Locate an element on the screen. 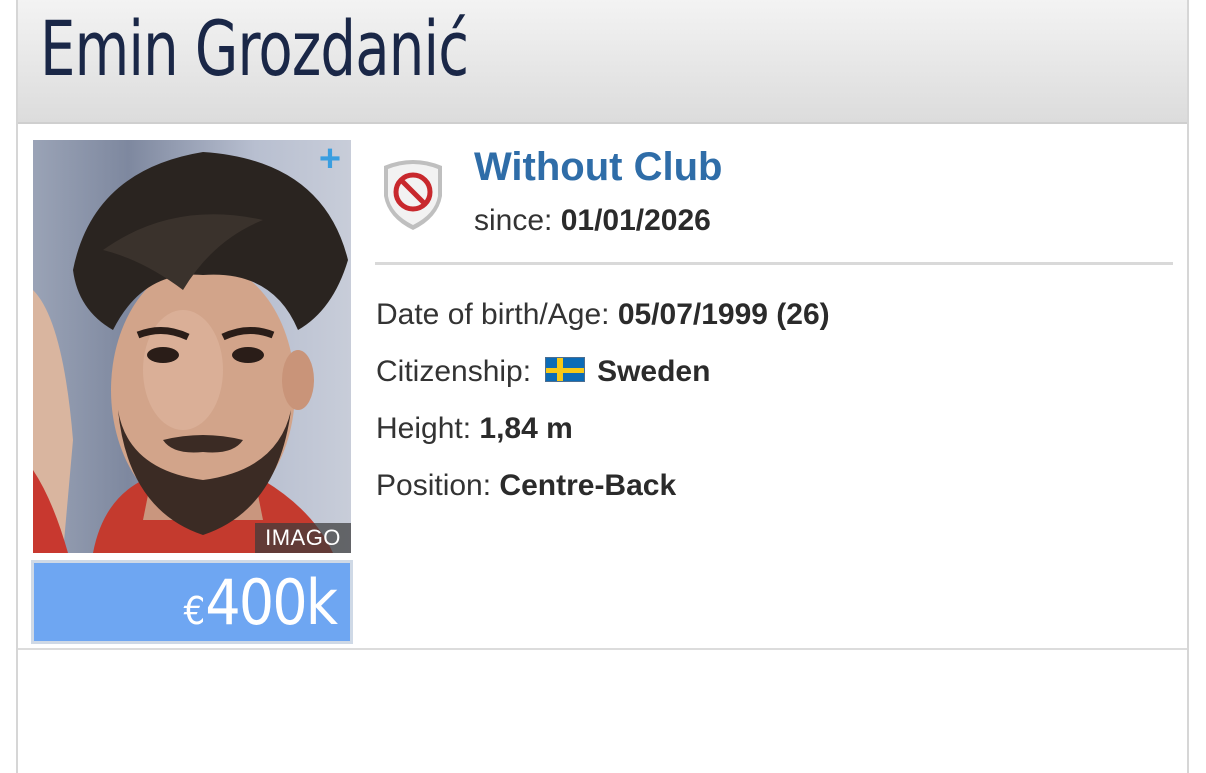 This screenshot has height=773, width=1206. right-border is located at coordinates (1188, 386).